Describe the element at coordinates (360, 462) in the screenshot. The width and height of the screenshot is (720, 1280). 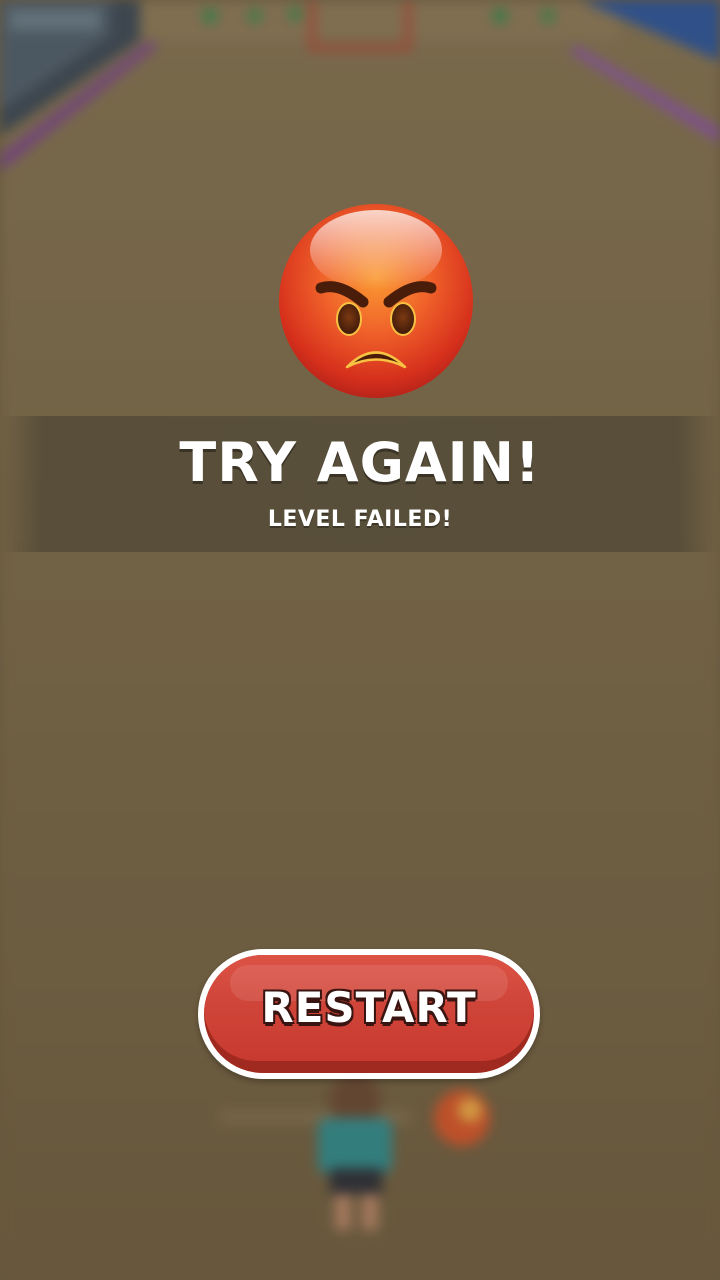
I see `try-again-title: TRY AGAIN!` at that location.